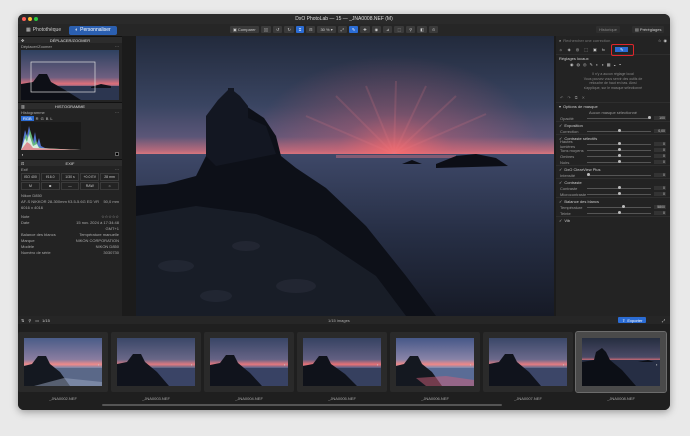 This screenshot has height=436, width=690. What do you see at coordinates (22, 154) in the screenshot?
I see `exposure-warning-icon: ◑` at bounding box center [22, 154].